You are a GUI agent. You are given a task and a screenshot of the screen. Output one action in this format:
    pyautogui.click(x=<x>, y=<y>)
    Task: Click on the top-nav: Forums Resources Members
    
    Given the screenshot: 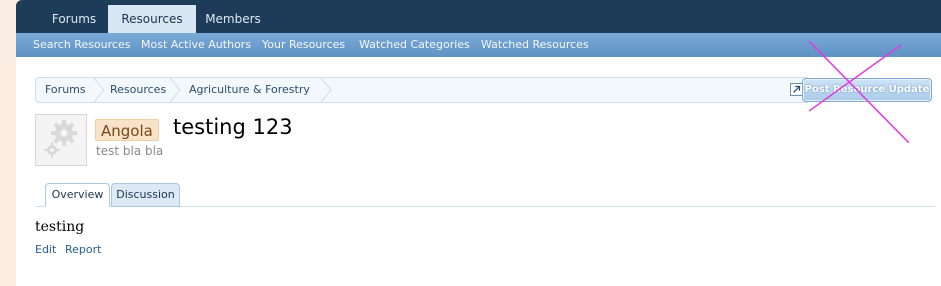 What is the action you would take?
    pyautogui.click(x=478, y=16)
    